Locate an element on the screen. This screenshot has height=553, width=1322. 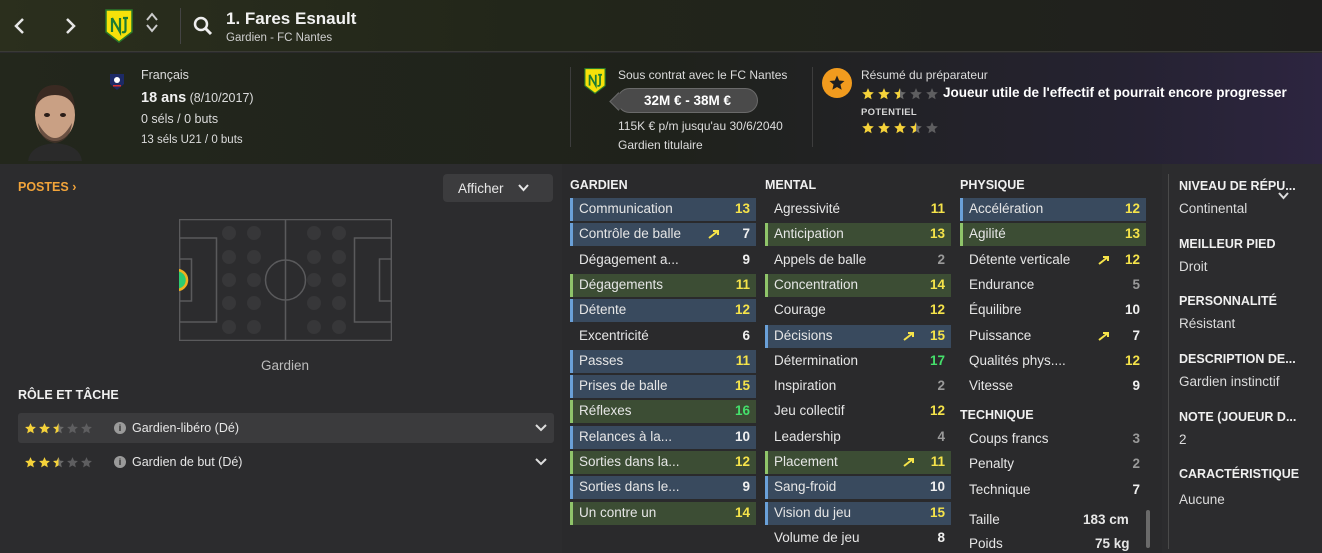
attribute-name: Coups francs is located at coordinates (1009, 438).